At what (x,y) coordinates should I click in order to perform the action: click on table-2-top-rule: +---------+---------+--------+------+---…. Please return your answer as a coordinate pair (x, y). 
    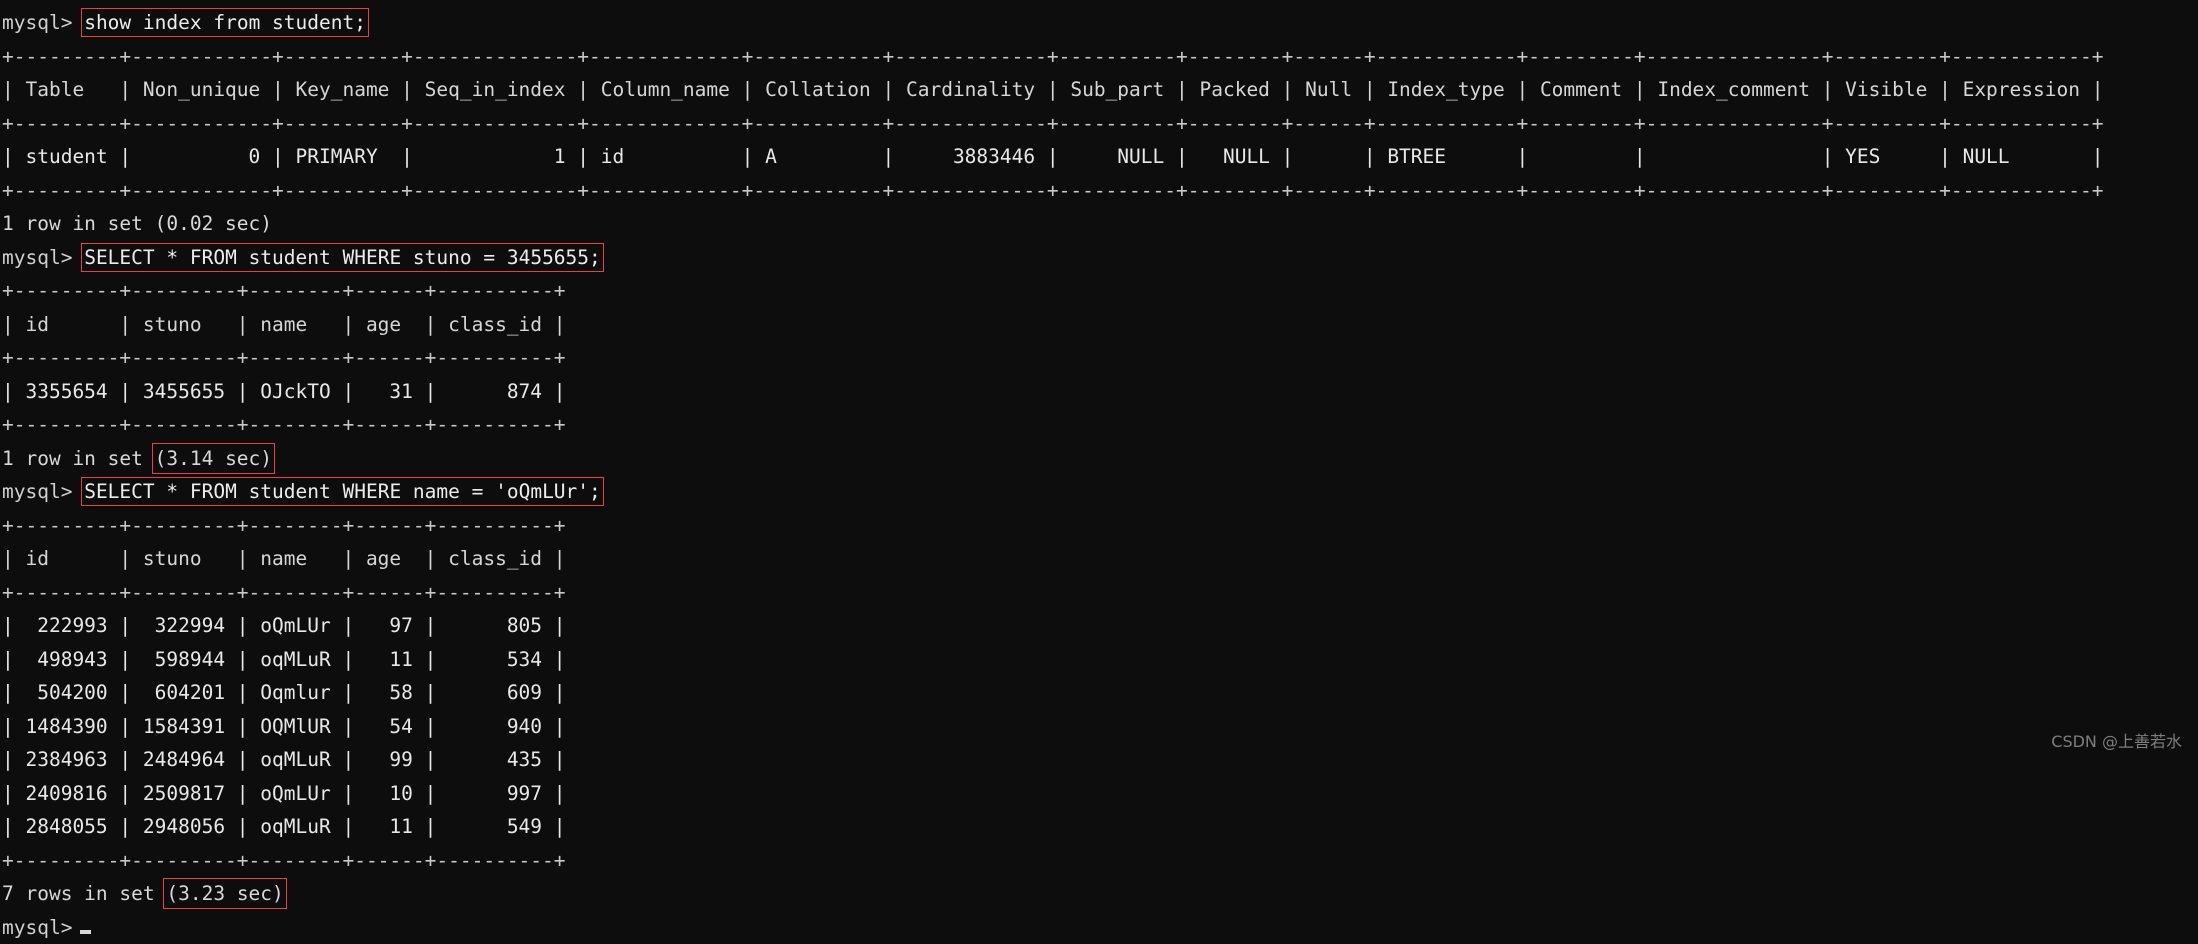
    Looking at the image, I should click on (1099, 291).